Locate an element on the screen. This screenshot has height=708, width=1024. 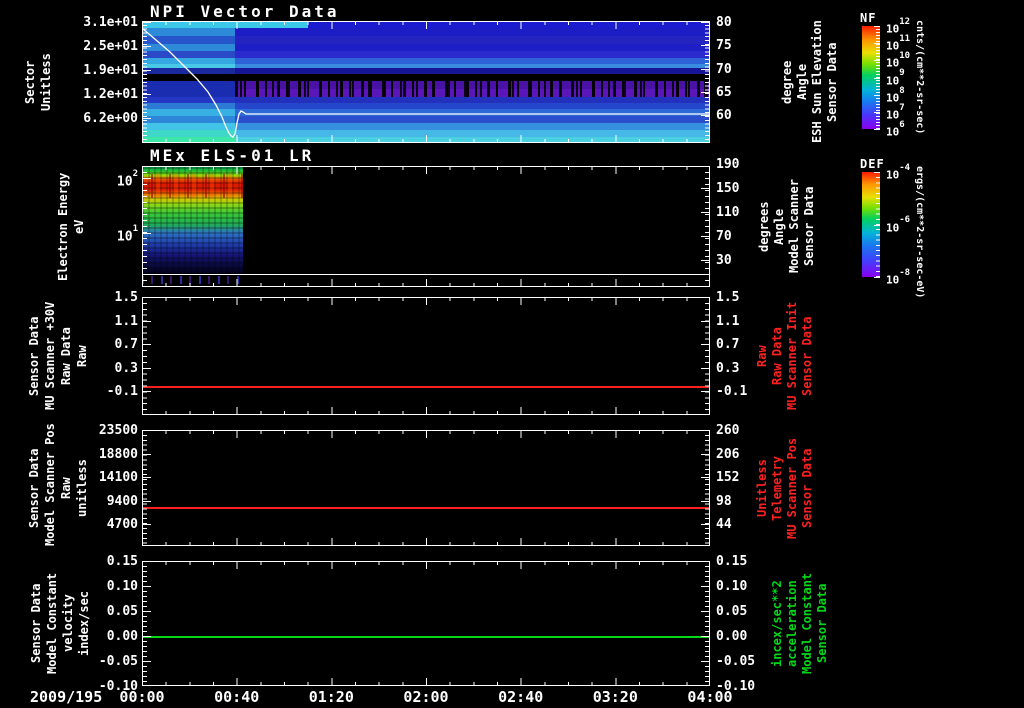
exponent: 10 is located at coordinates (905, 56).